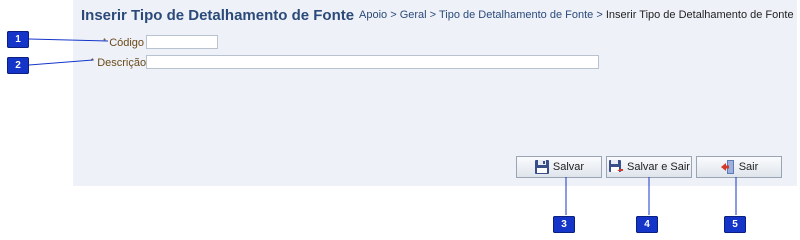  I want to click on breadcrumb-link-geral: Geral, so click(413, 15).